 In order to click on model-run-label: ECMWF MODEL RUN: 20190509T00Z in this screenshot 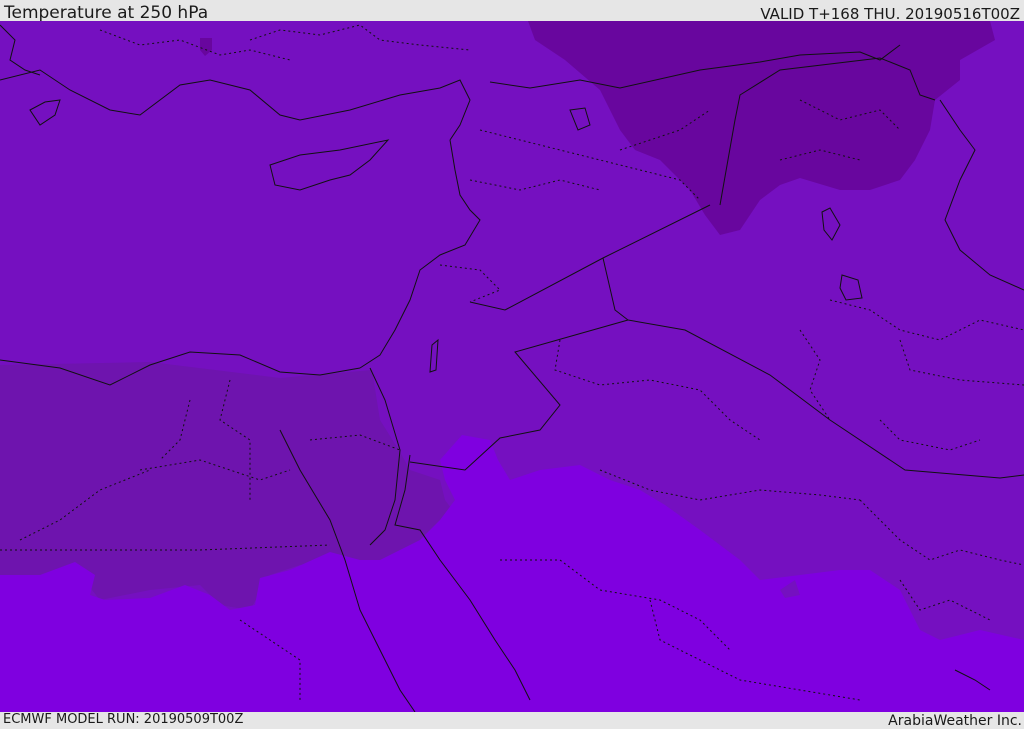, I will do `click(123, 719)`.